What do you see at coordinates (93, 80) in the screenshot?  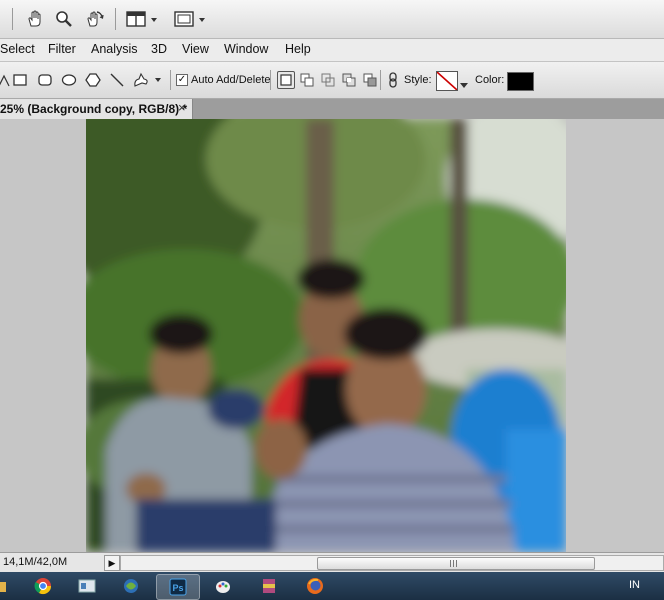 I see `polygon-tool-icon` at bounding box center [93, 80].